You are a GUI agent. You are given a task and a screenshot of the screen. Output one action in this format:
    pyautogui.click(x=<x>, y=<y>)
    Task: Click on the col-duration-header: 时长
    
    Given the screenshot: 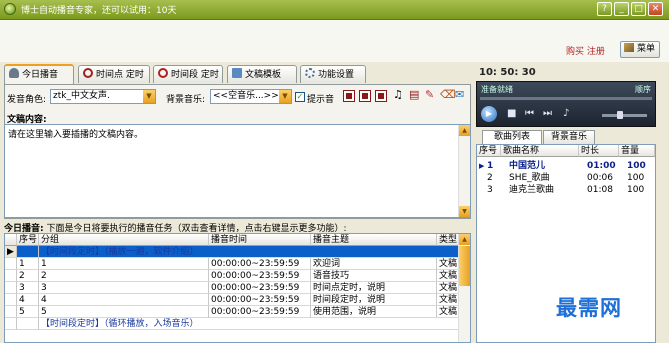 What is the action you would take?
    pyautogui.click(x=599, y=151)
    